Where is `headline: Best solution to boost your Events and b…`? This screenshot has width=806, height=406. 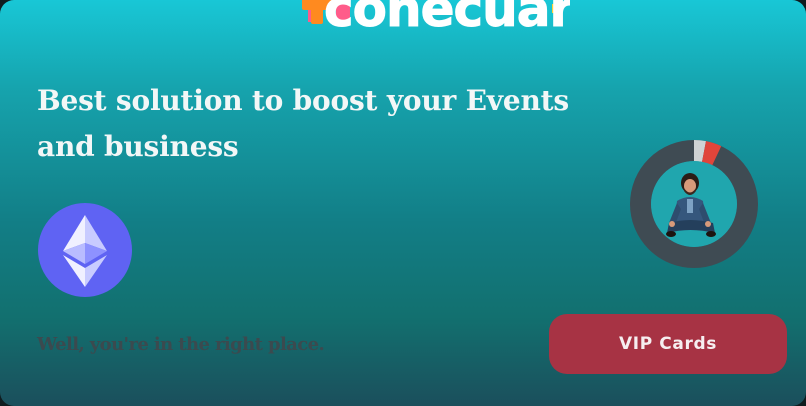 headline: Best solution to boost your Events and b… is located at coordinates (303, 123).